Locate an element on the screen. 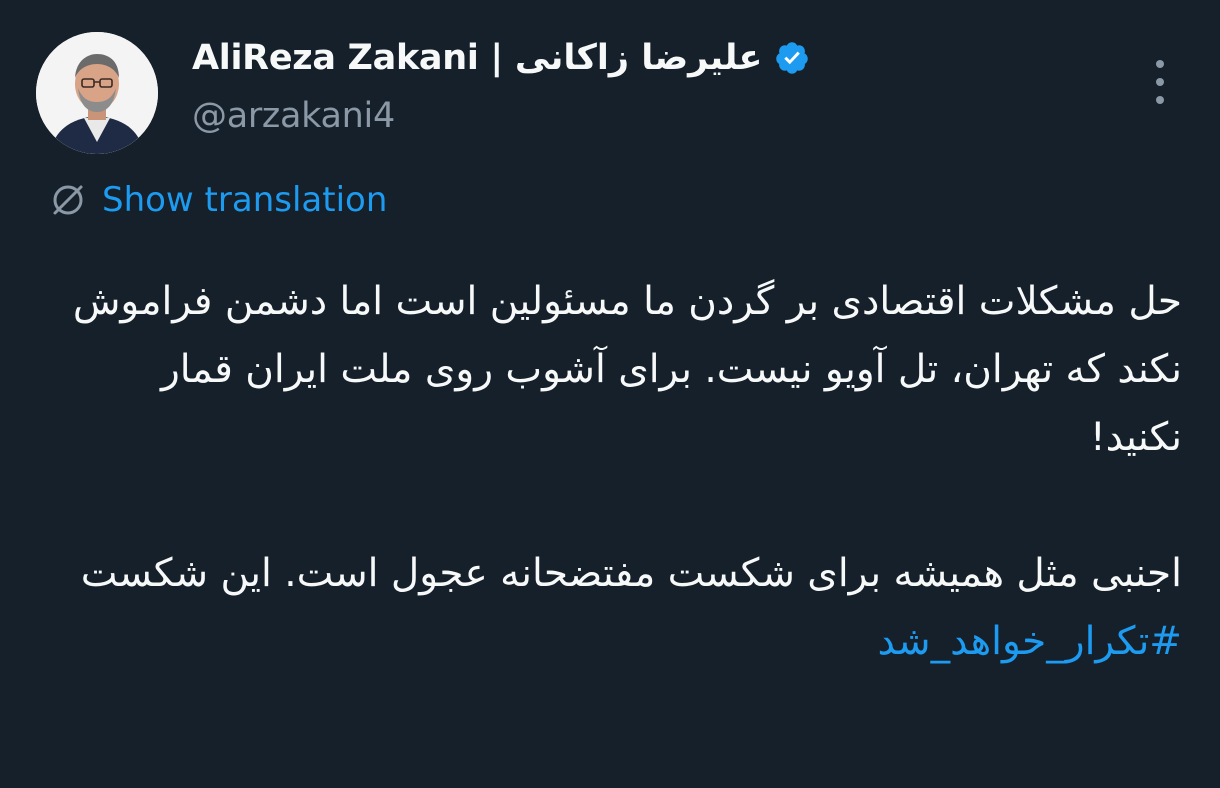 This screenshot has width=1220, height=788. show-translation-label: Show translation is located at coordinates (244, 200).